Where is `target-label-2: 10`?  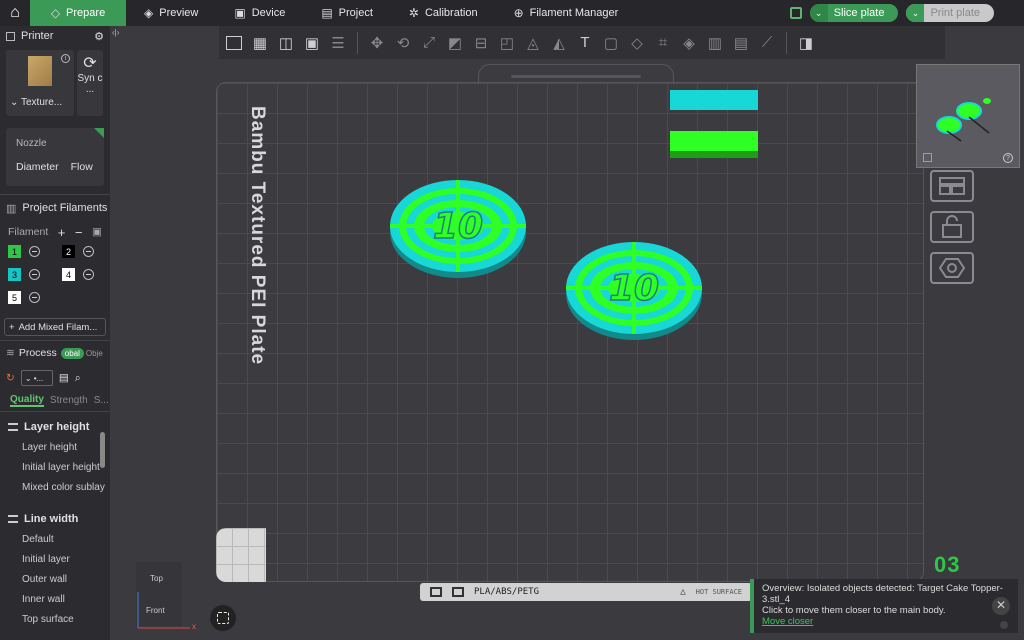 target-label-2: 10 is located at coordinates (634, 288).